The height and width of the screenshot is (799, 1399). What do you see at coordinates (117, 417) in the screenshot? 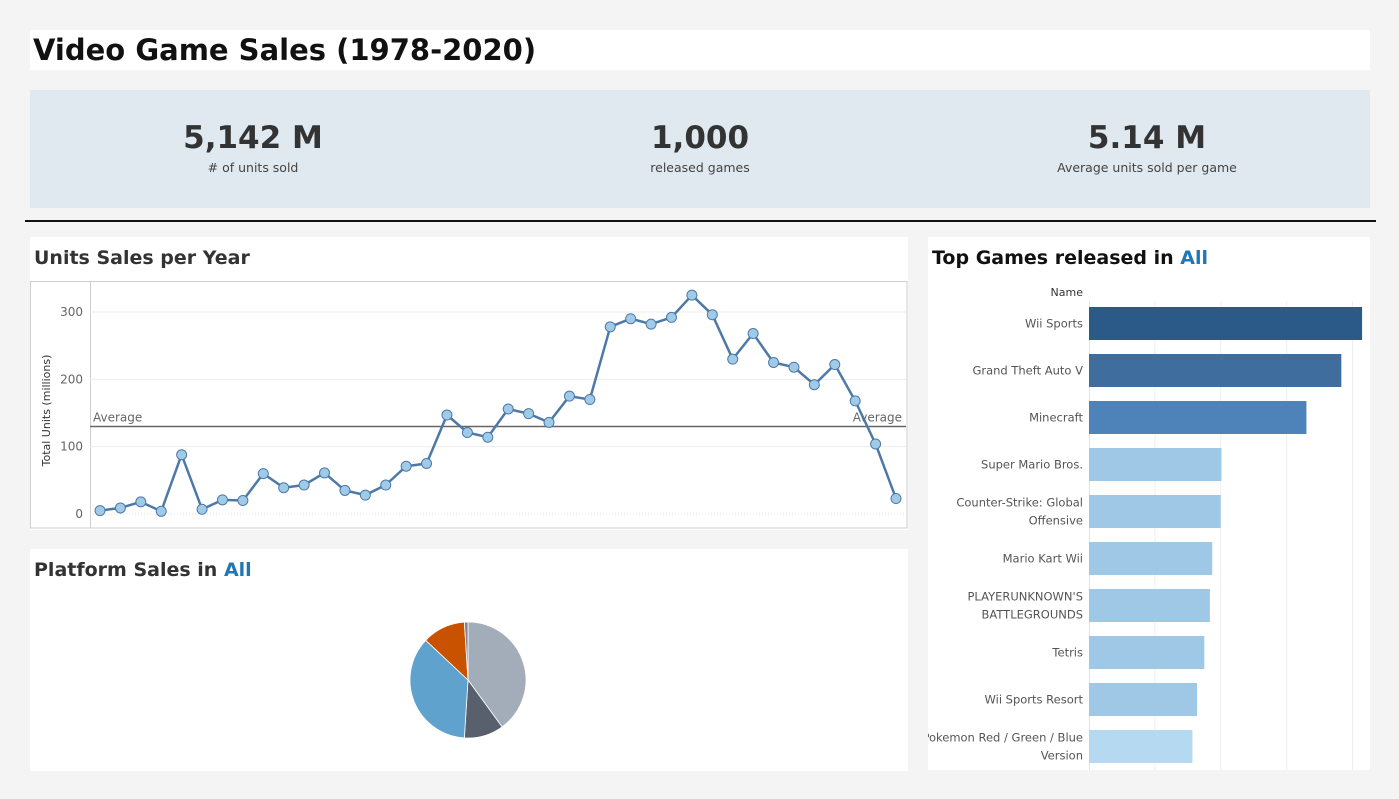
I see `average-label-left: Average` at bounding box center [117, 417].